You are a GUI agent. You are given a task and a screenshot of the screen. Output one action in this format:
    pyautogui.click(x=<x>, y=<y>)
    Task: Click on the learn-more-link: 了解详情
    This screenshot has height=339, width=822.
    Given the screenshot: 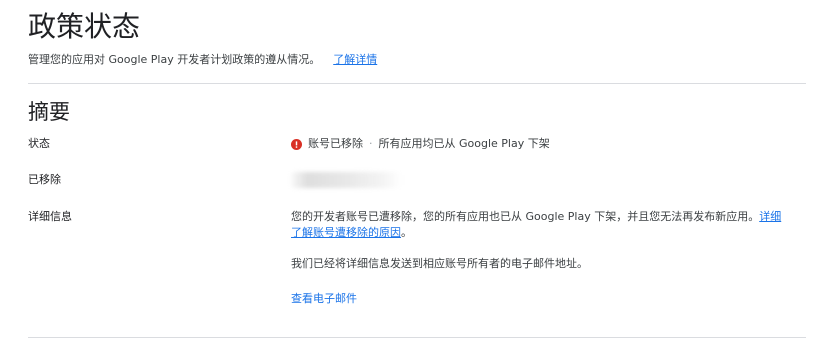 What is the action you would take?
    pyautogui.click(x=355, y=59)
    